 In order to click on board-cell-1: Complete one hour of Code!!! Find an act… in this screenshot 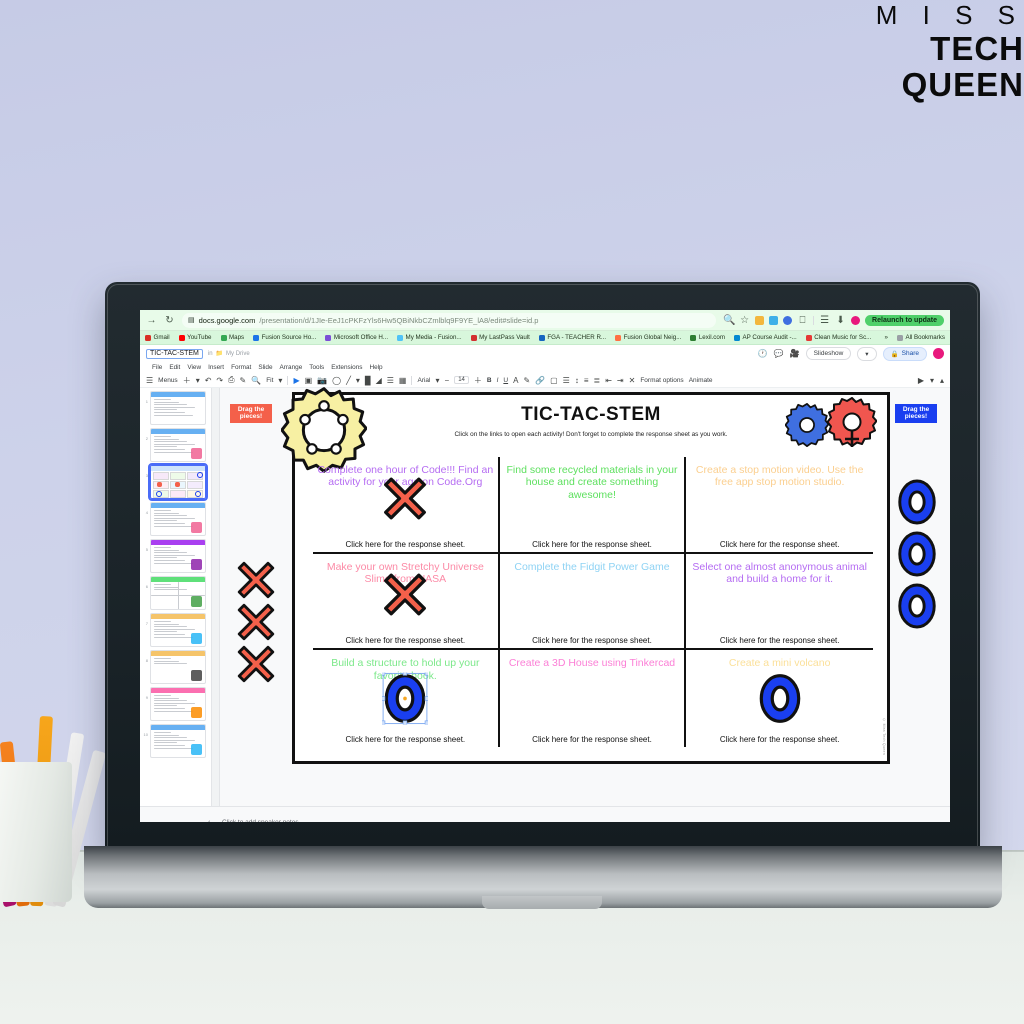, I will do `click(406, 505)`.